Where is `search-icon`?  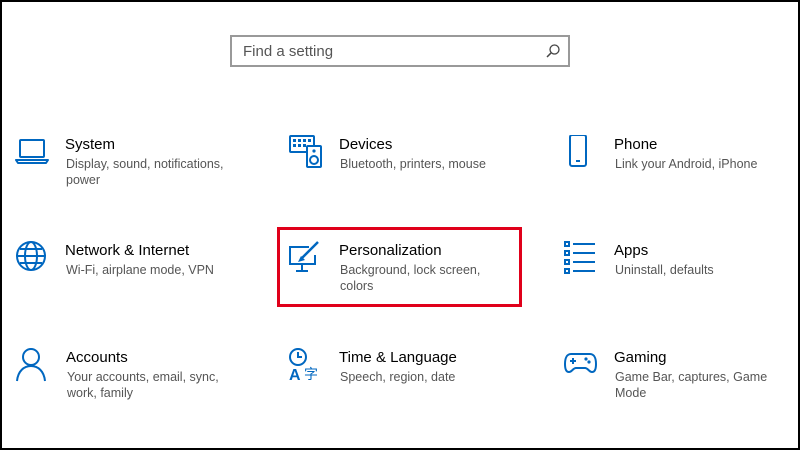 search-icon is located at coordinates (553, 51).